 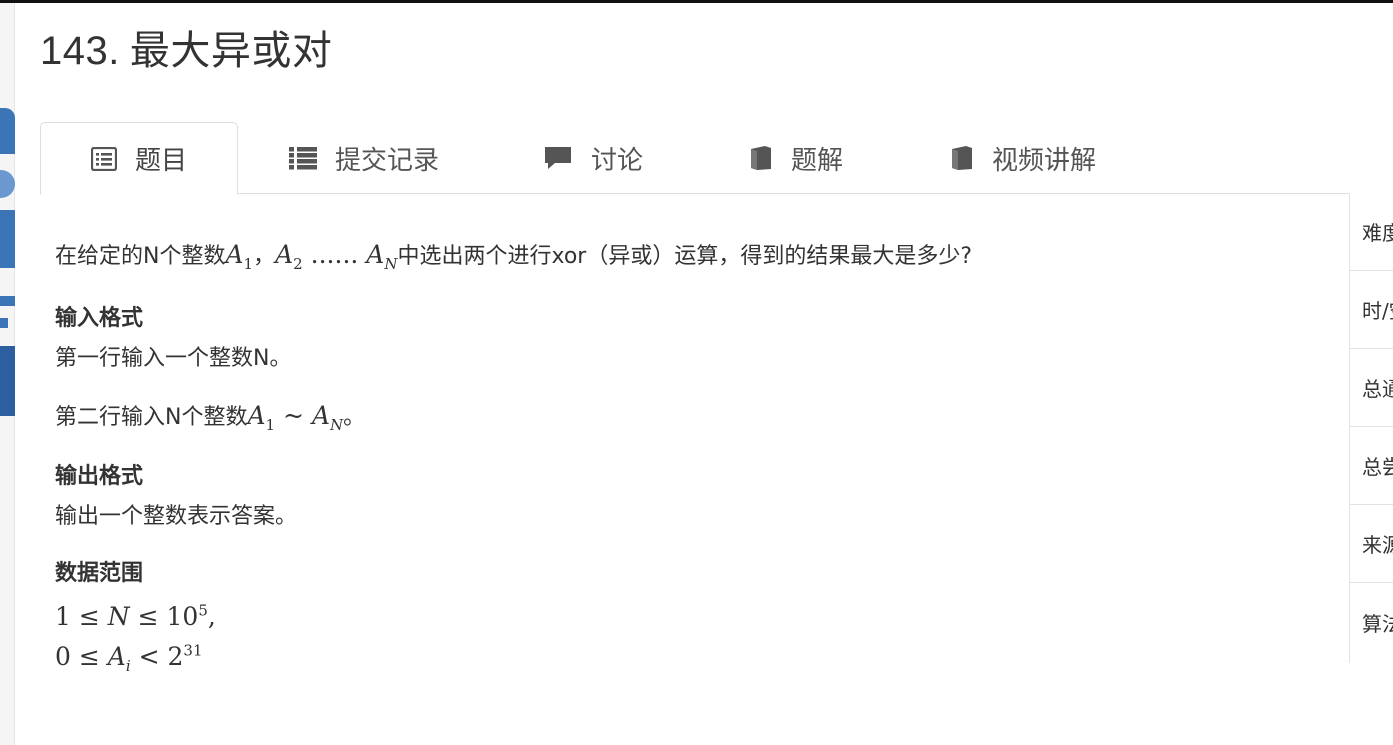 What do you see at coordinates (264, 256) in the screenshot?
I see `description-comma: ，` at bounding box center [264, 256].